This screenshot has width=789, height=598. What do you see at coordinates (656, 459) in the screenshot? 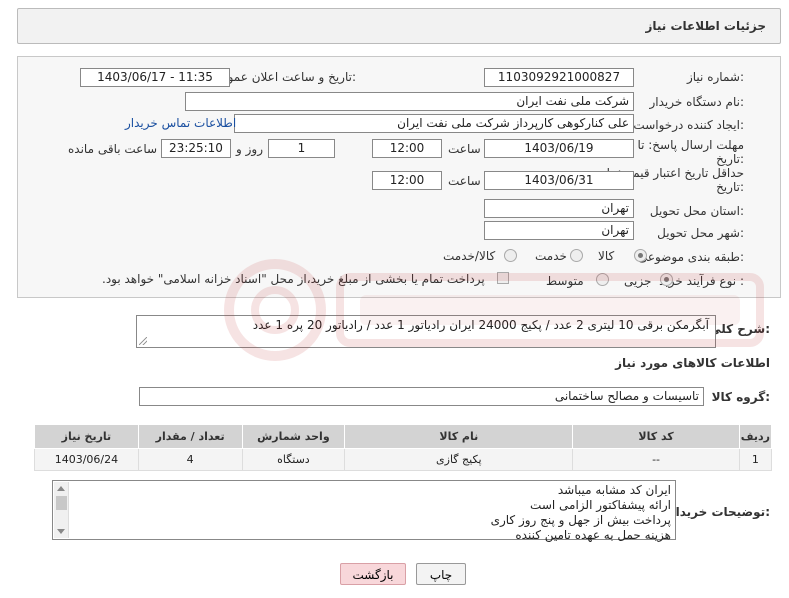
I see `cell-goods-code: --` at bounding box center [656, 459].